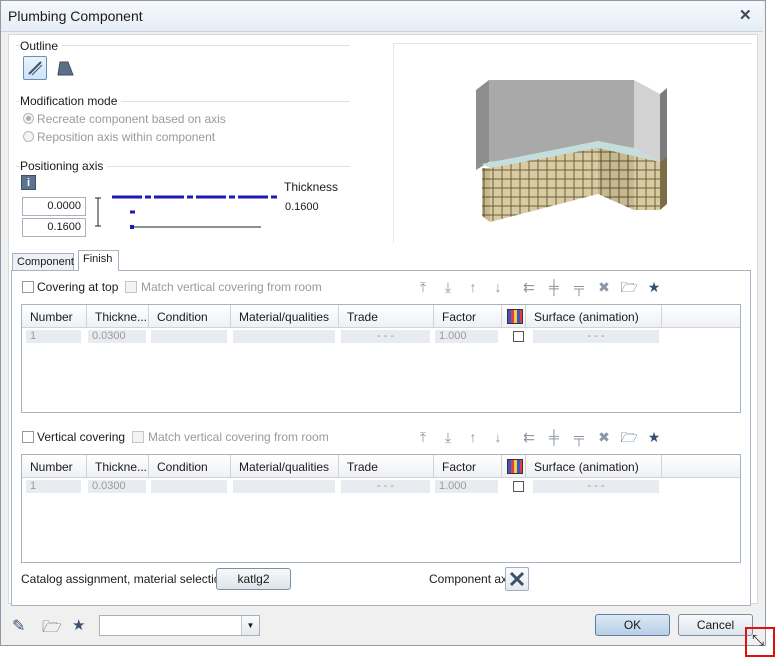 The width and height of the screenshot is (784, 666). Describe the element at coordinates (238, 437) in the screenshot. I see `match-vertical-label: Match vertical covering from room` at that location.